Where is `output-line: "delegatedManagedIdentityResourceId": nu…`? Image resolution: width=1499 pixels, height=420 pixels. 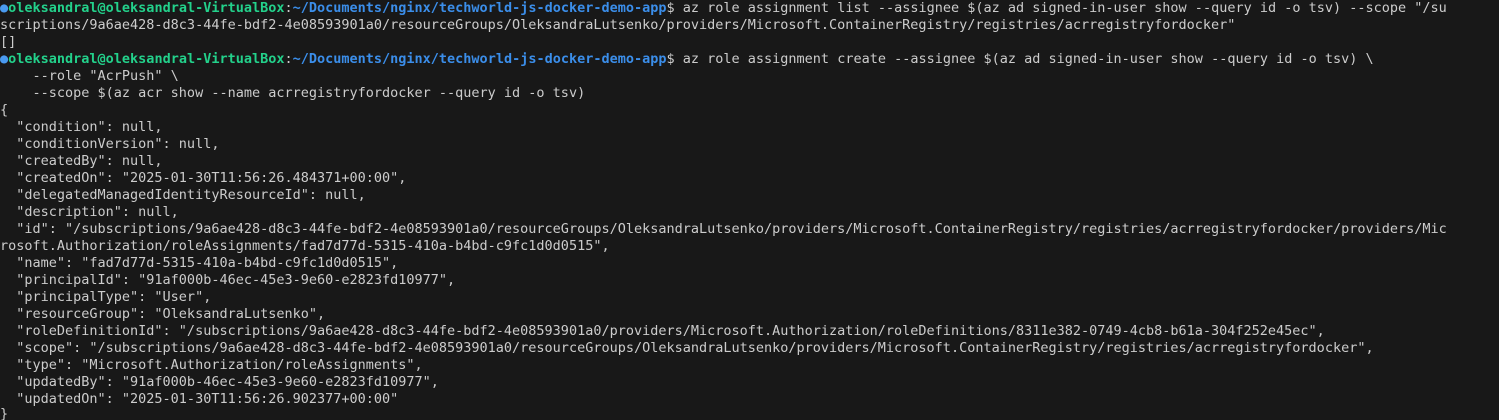
output-line: "delegatedManagedIdentityResourceId": nu… is located at coordinates (183, 195).